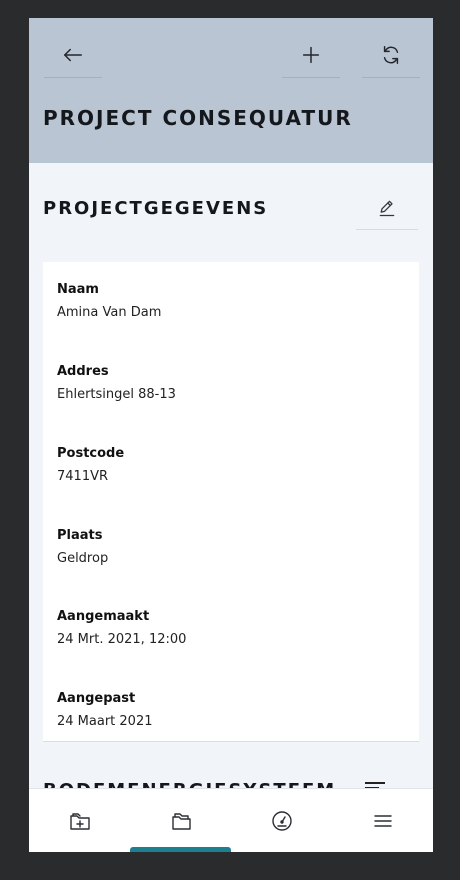 The image size is (460, 880). I want to click on field-label: Aangemaakt, so click(103, 616).